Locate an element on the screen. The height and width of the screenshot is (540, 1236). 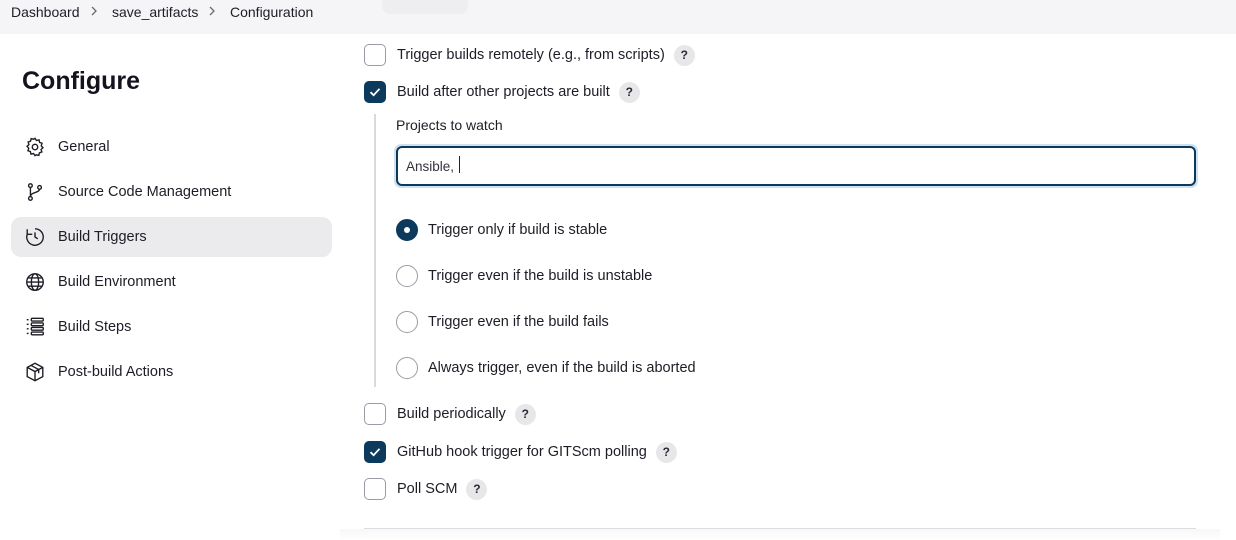
projects-to-watch-input is located at coordinates (796, 166).